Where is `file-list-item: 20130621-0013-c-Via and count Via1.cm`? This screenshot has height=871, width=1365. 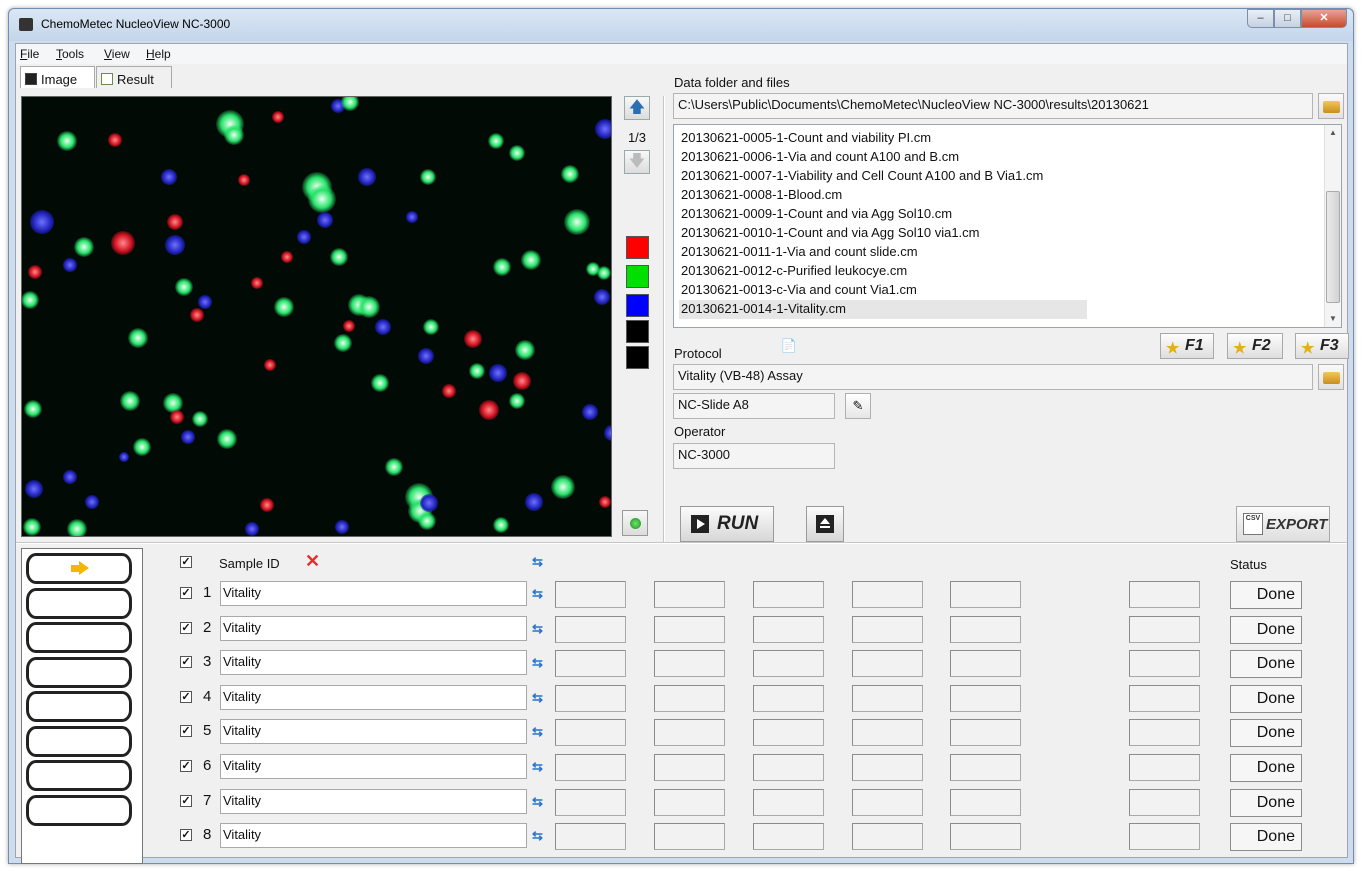 file-list-item: 20130621-0013-c-Via and count Via1.cm is located at coordinates (799, 290).